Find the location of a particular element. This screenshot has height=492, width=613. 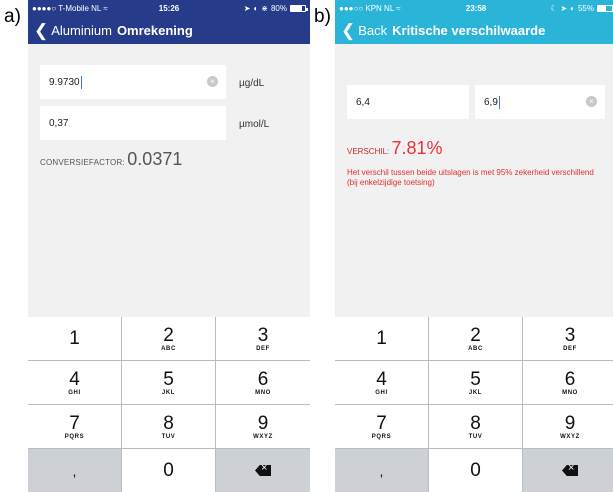

key-digit: 9 is located at coordinates (263, 423).